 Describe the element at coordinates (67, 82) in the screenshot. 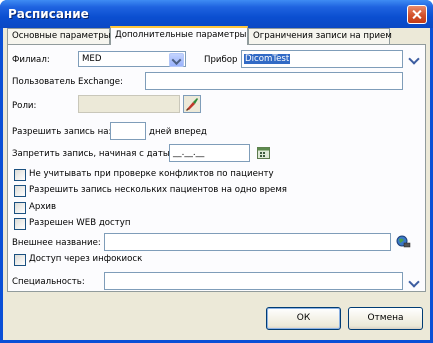

I see `exchange-user-label: Пользователь Exchange:` at that location.